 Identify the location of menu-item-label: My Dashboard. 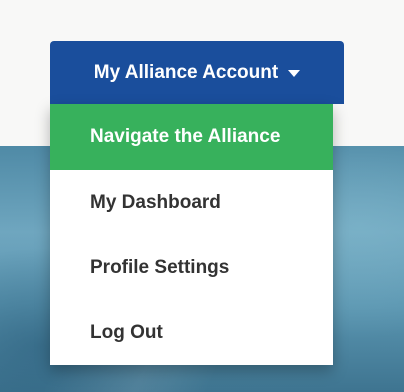
(155, 202).